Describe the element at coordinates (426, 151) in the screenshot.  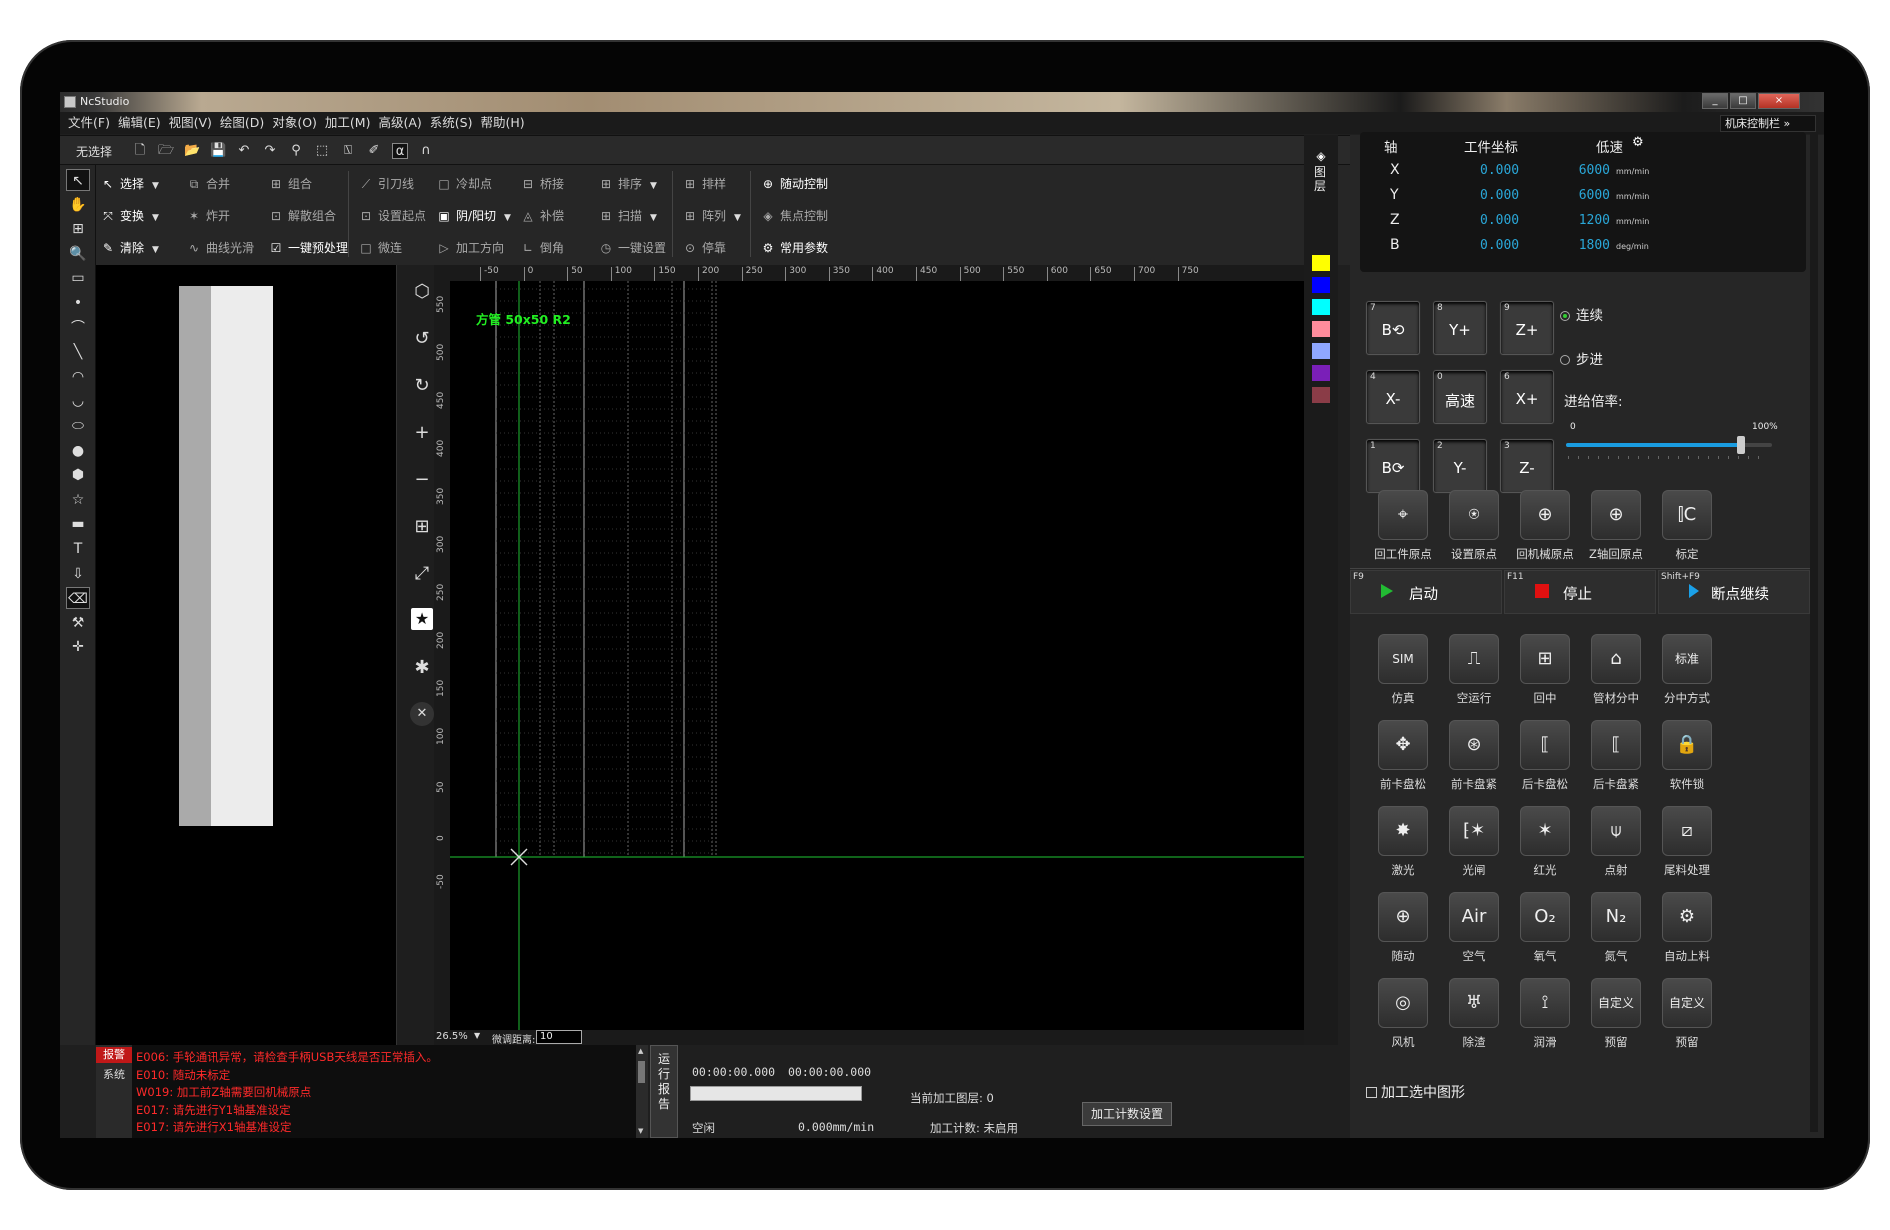
I see `omega-icon: ∩` at that location.